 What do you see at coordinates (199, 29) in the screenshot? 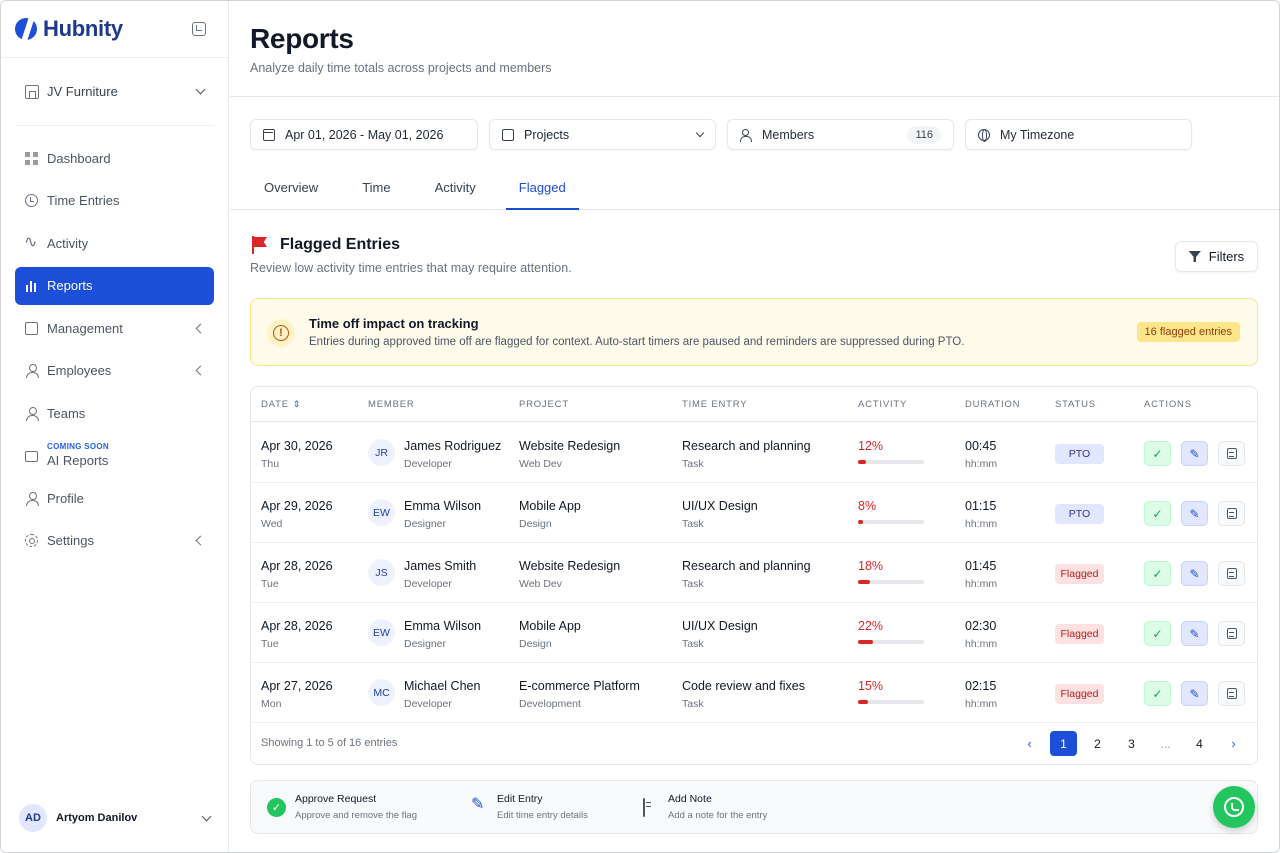
I see `collapse-sidebar-icon` at bounding box center [199, 29].